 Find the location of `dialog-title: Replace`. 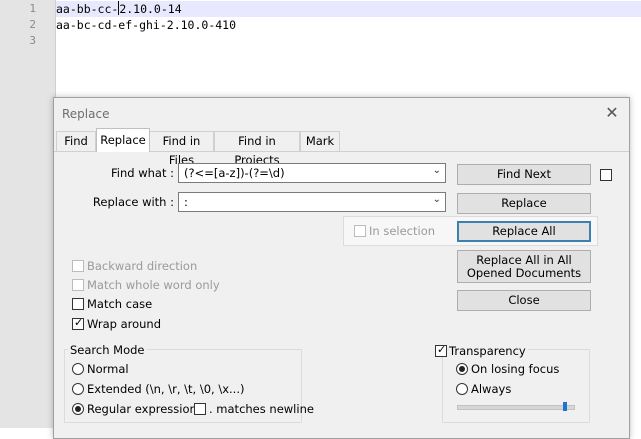

dialog-title: Replace is located at coordinates (86, 114).